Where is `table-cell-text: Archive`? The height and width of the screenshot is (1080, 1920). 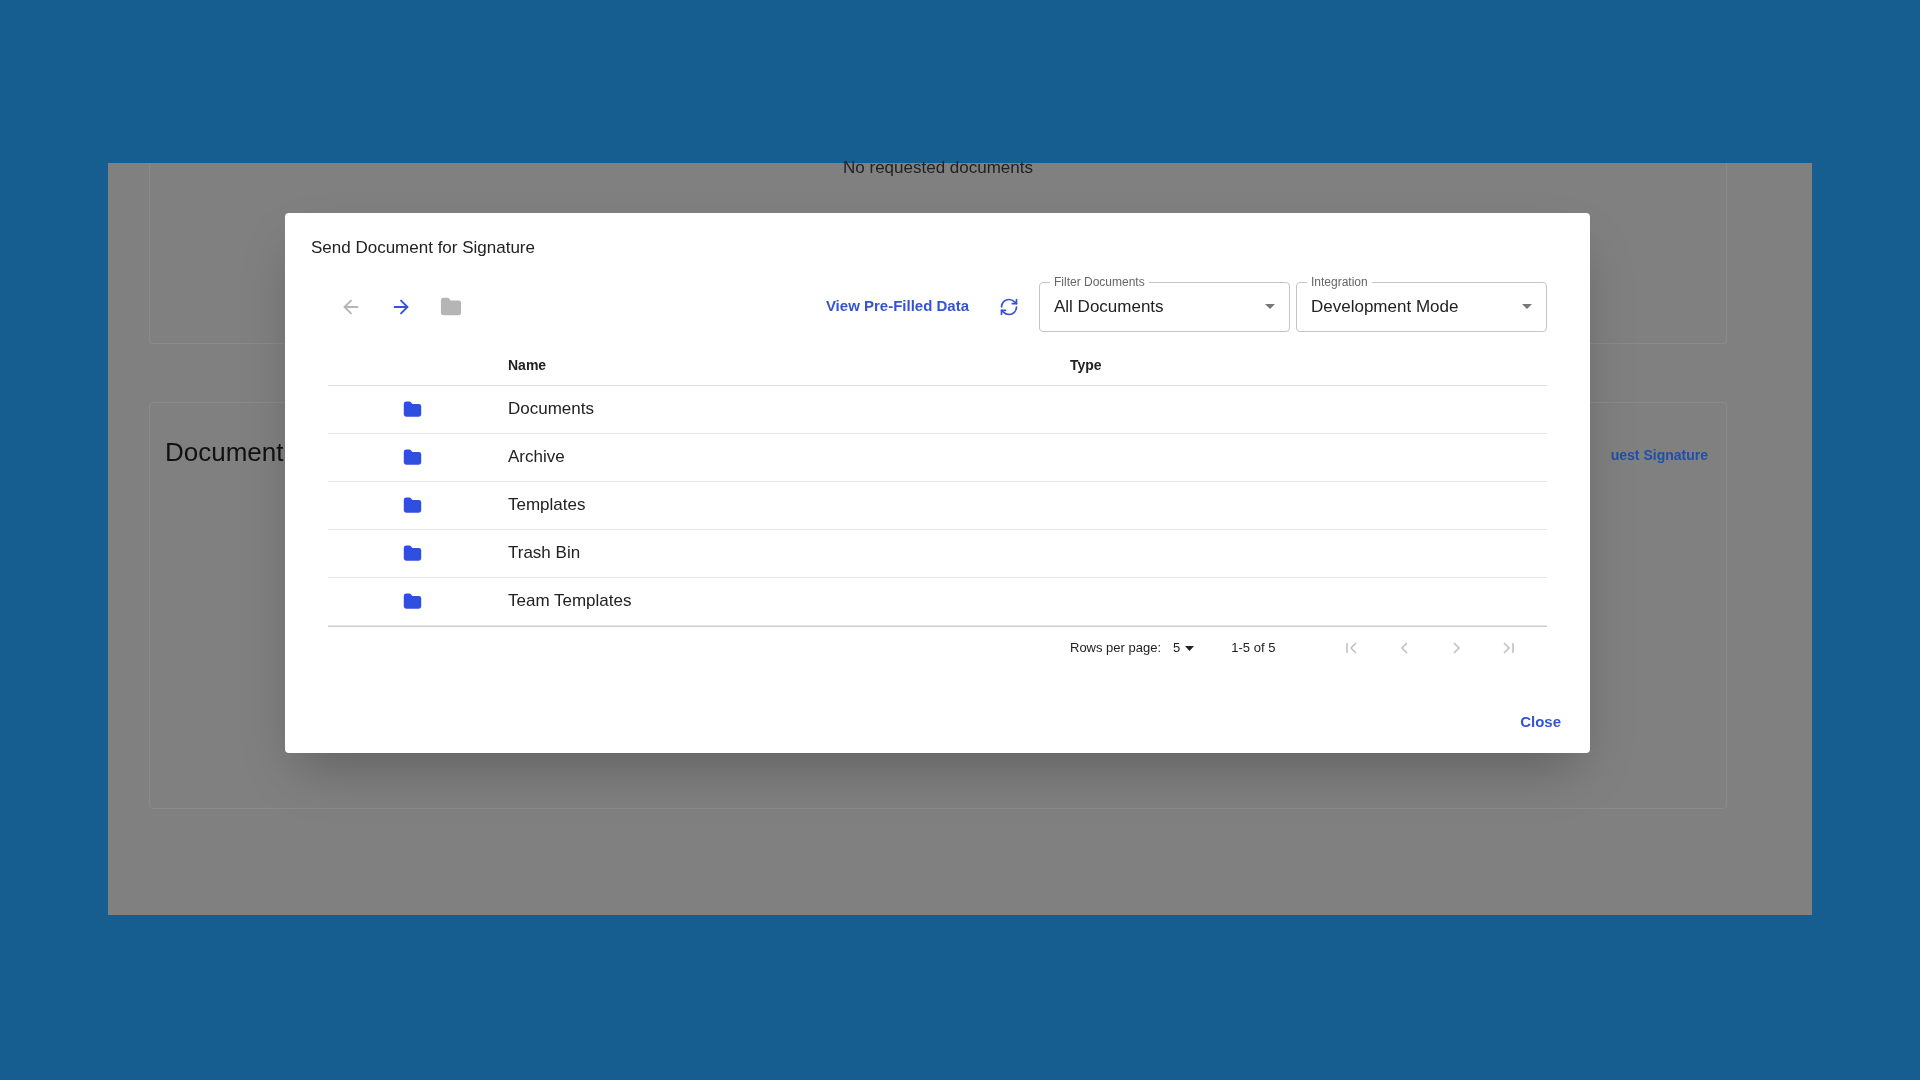
table-cell-text: Archive is located at coordinates (536, 457).